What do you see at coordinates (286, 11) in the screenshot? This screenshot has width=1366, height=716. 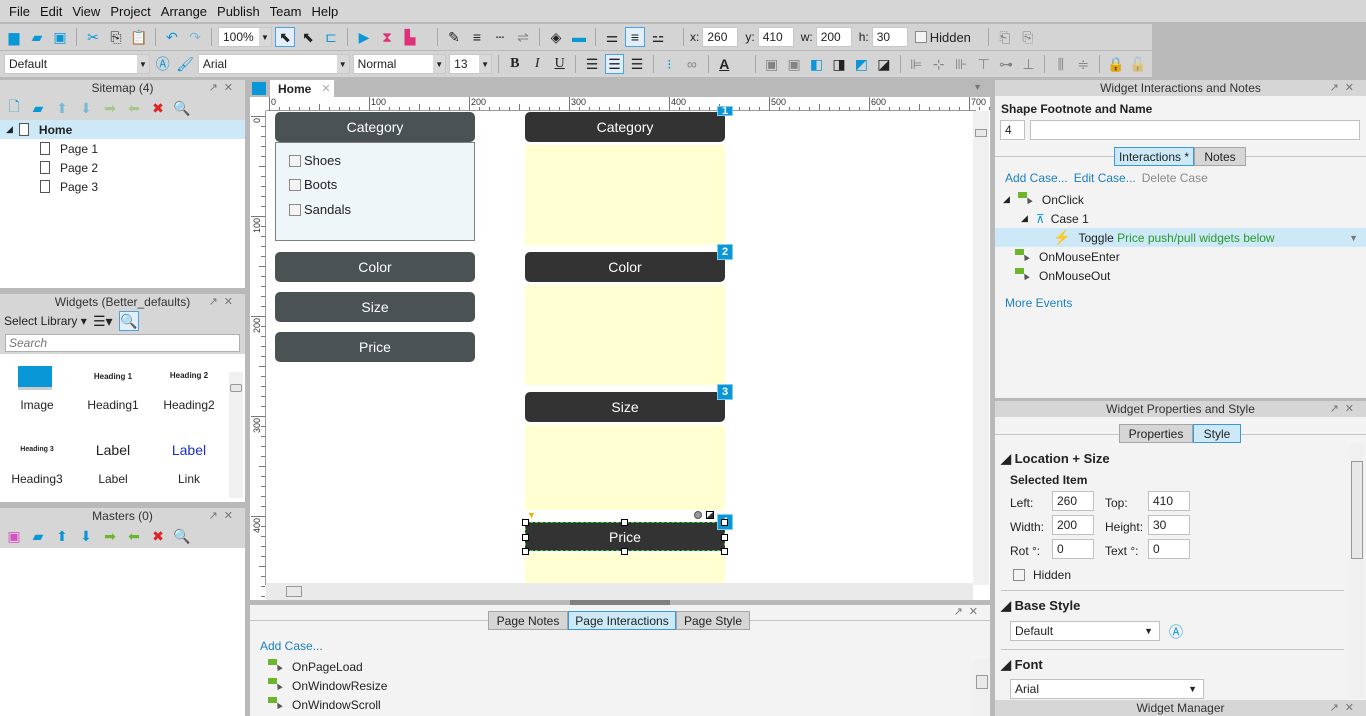 I see `menu-team: Team` at bounding box center [286, 11].